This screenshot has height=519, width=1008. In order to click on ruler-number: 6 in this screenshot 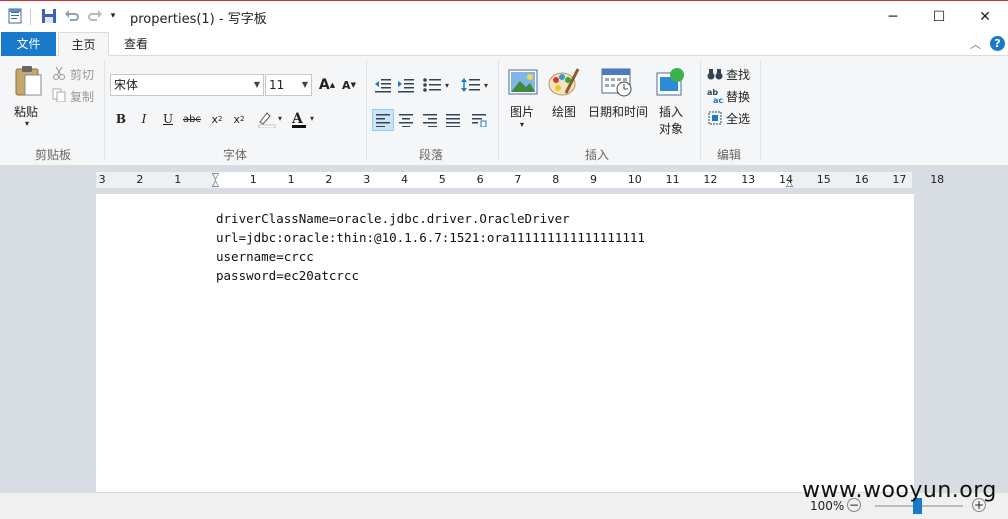, I will do `click(480, 179)`.